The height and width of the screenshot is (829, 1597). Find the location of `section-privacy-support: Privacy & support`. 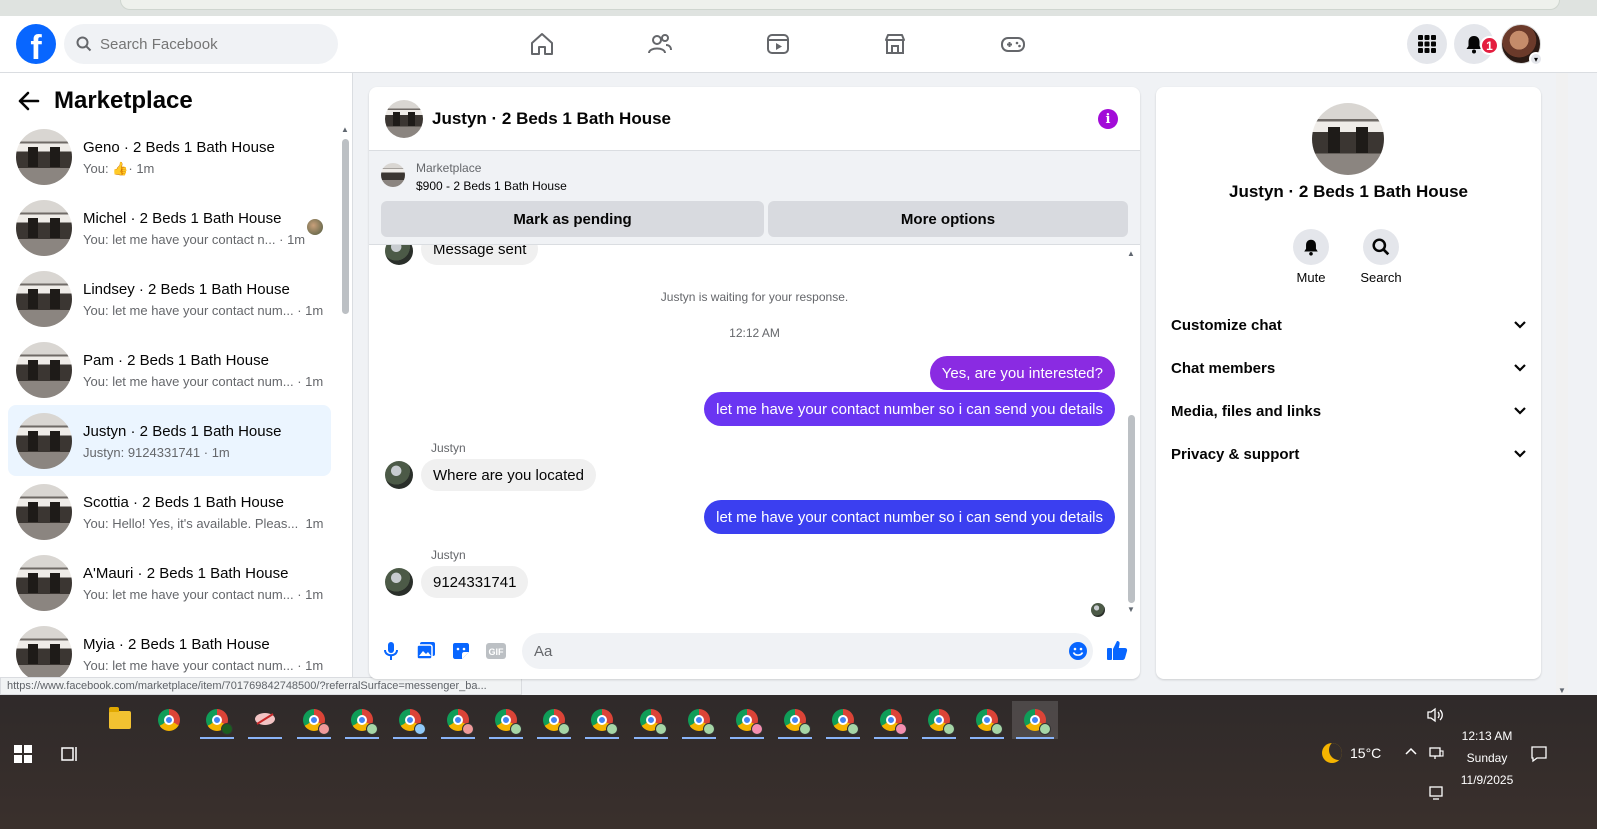

section-privacy-support: Privacy & support is located at coordinates (1349, 454).